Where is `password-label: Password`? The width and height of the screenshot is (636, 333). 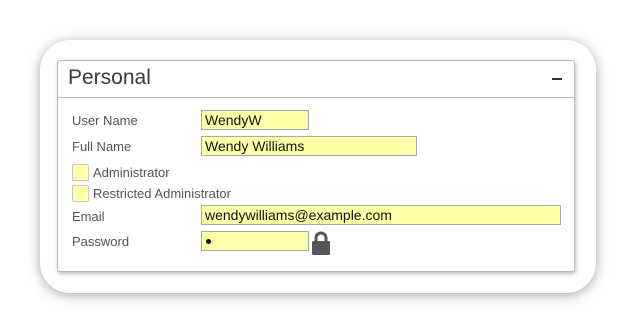 password-label: Password is located at coordinates (101, 241).